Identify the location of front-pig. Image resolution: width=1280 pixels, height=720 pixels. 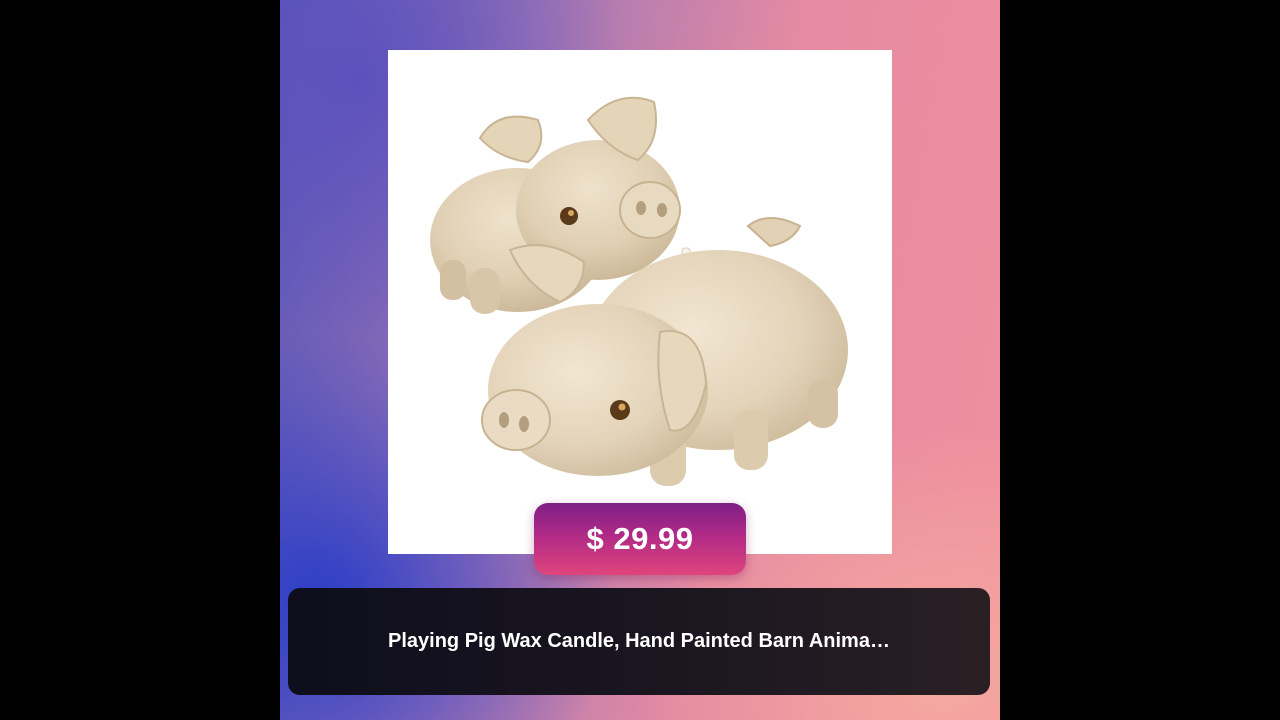
(664, 351).